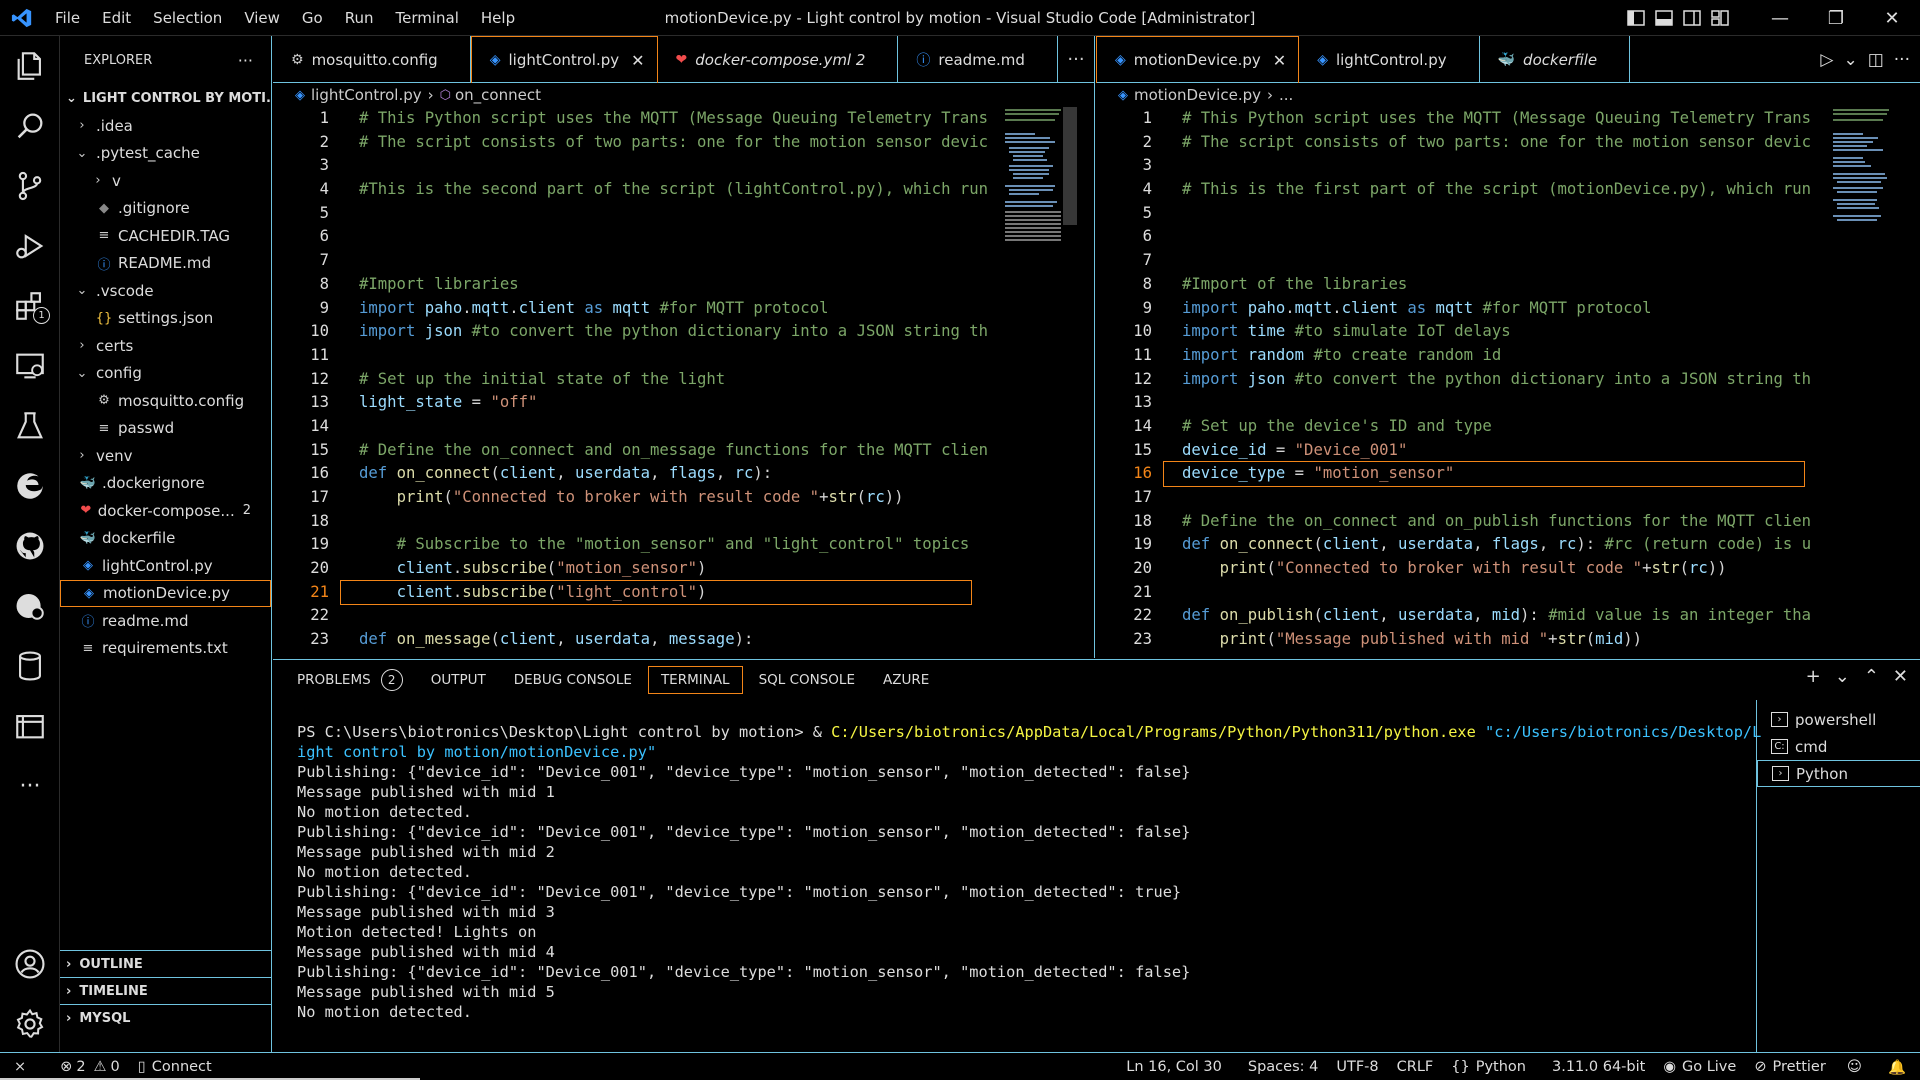 The height and width of the screenshot is (1080, 1920). Describe the element at coordinates (1283, 1066) in the screenshot. I see `indentation: Spaces: 4` at that location.